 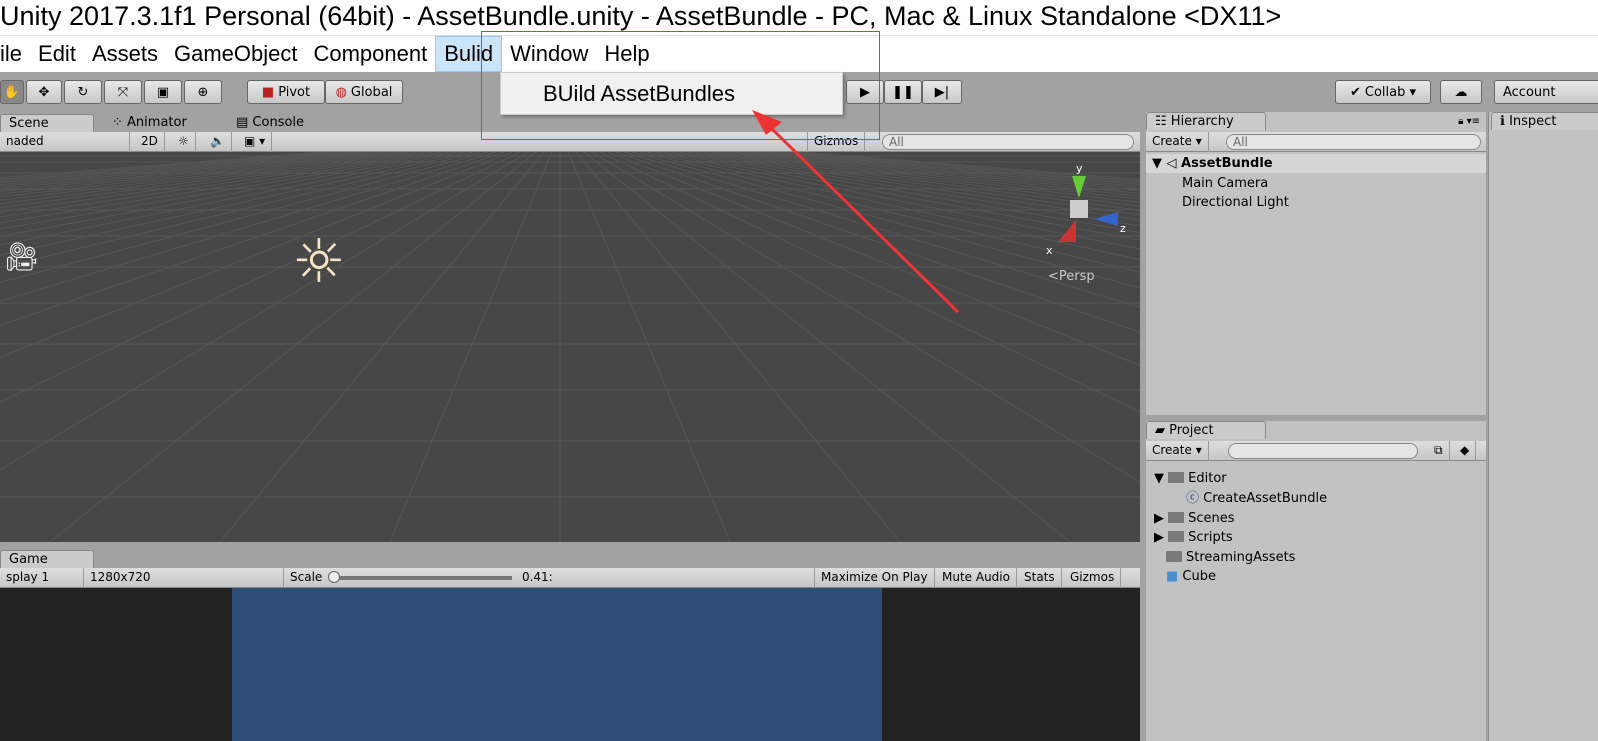 What do you see at coordinates (1040, 578) in the screenshot?
I see `stats-toggle: Stats` at bounding box center [1040, 578].